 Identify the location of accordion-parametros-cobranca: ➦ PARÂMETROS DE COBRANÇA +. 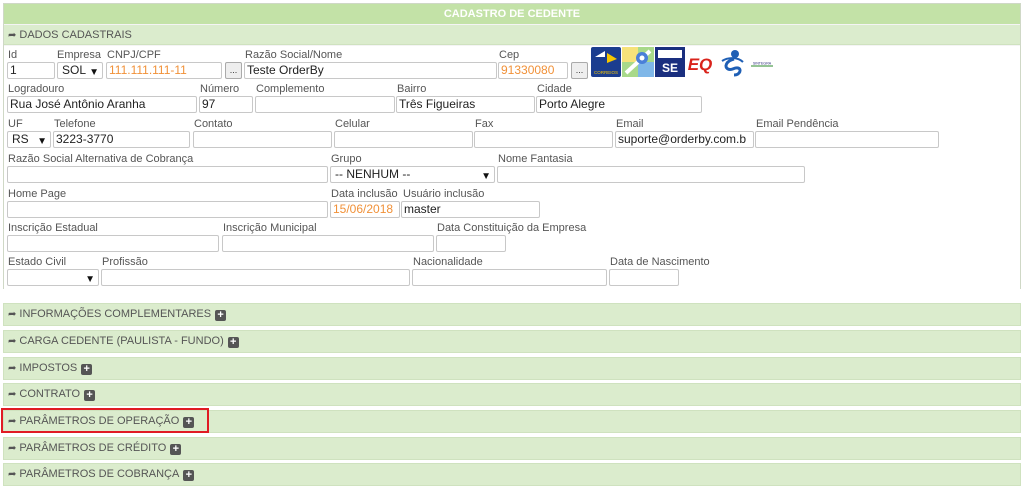
(512, 474).